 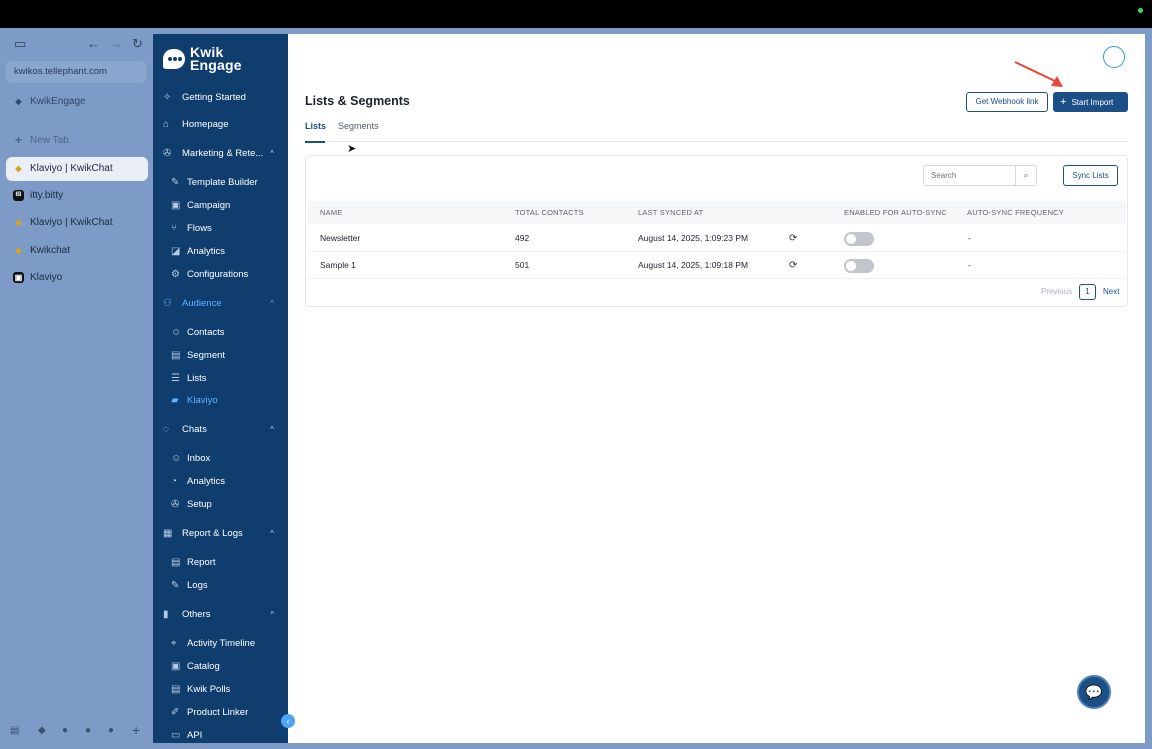 What do you see at coordinates (194, 429) in the screenshot?
I see `nav-label: Chats` at bounding box center [194, 429].